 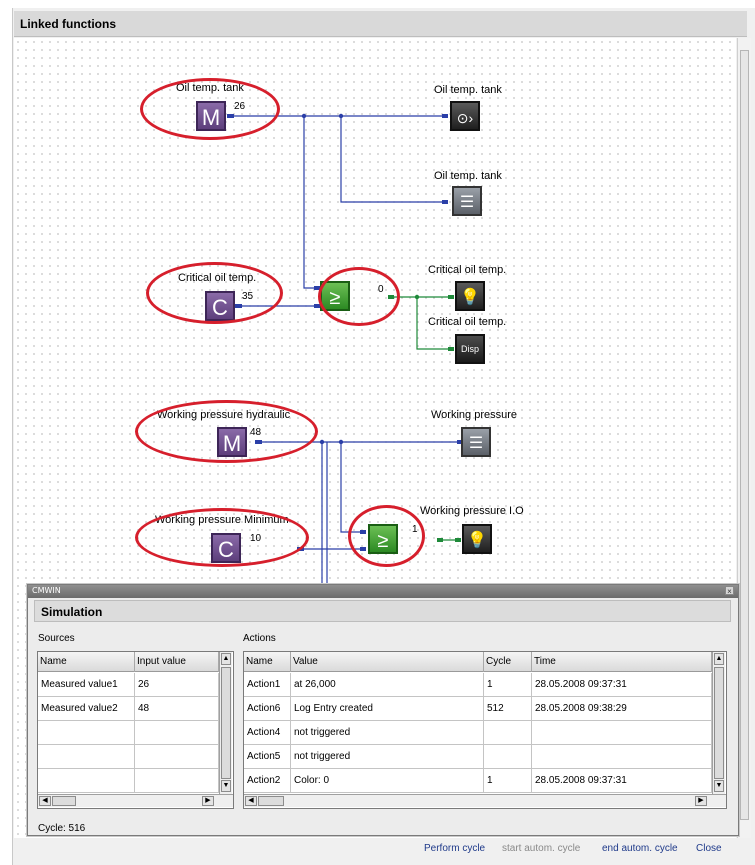 I want to click on analog-output-icon: ⊙›, so click(x=465, y=116).